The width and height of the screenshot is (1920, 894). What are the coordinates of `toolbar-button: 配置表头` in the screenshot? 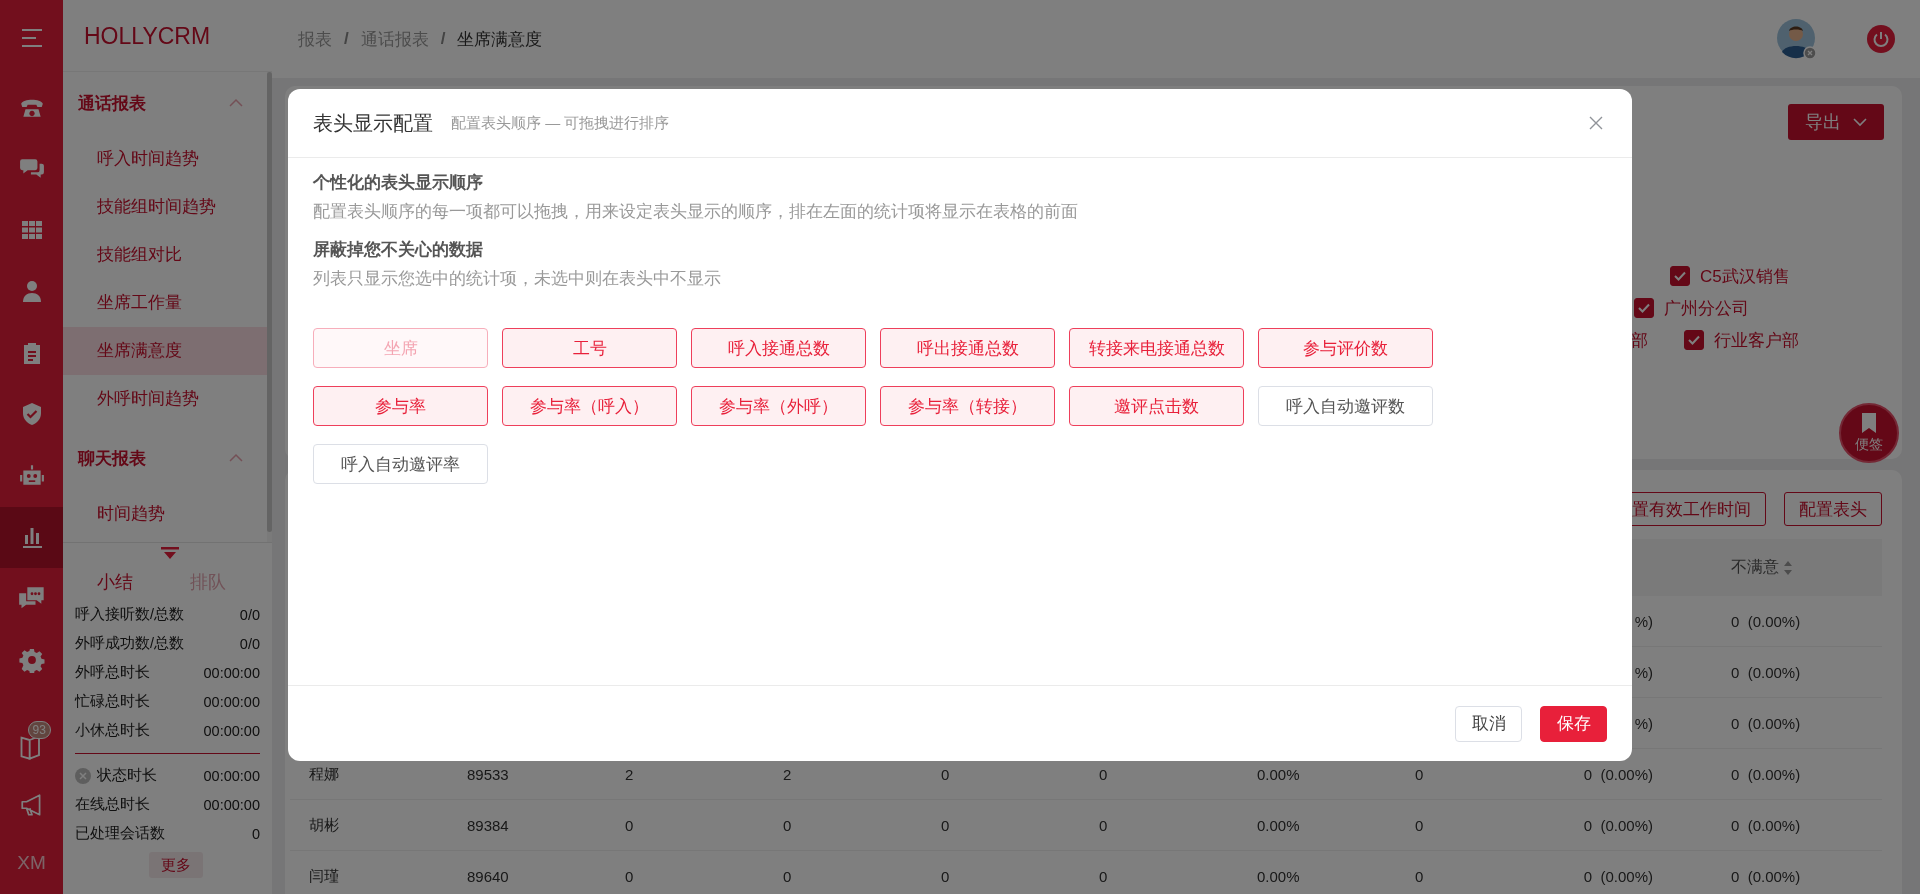 It's located at (1833, 509).